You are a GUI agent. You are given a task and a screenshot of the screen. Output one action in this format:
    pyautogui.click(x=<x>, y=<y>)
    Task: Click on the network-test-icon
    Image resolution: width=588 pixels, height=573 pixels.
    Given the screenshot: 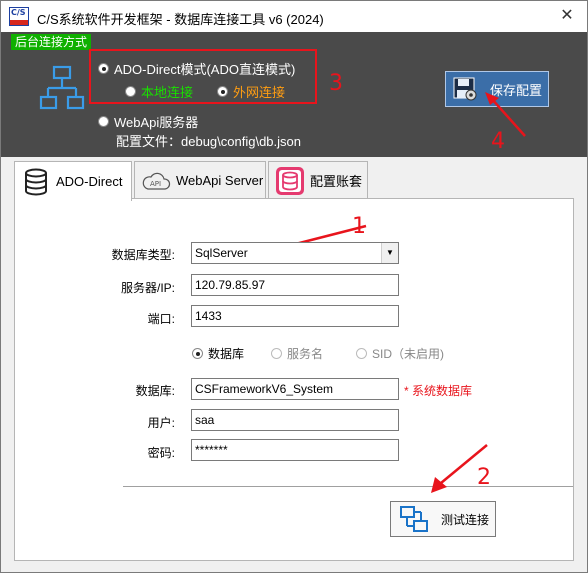 What is the action you would take?
    pyautogui.click(x=414, y=519)
    